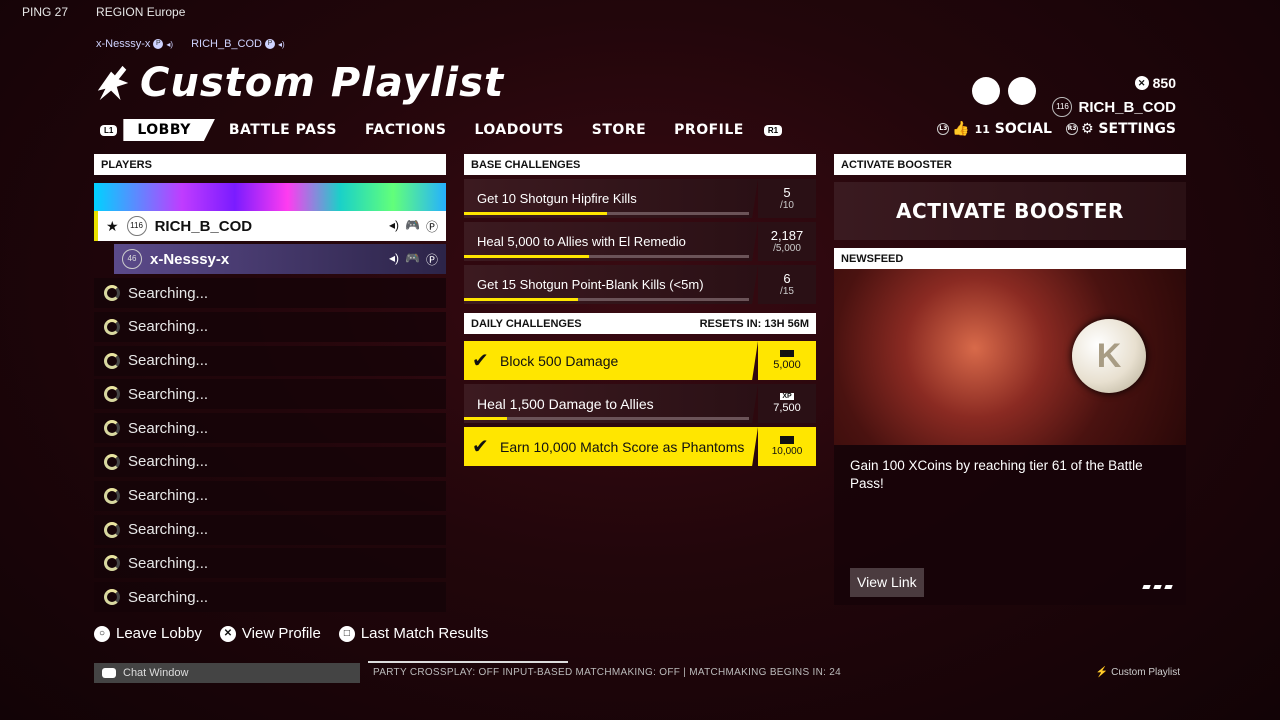 This screenshot has height=720, width=1280. Describe the element at coordinates (1010, 211) in the screenshot. I see `activate-booster-button: ACTIVATE BOOSTER` at that location.